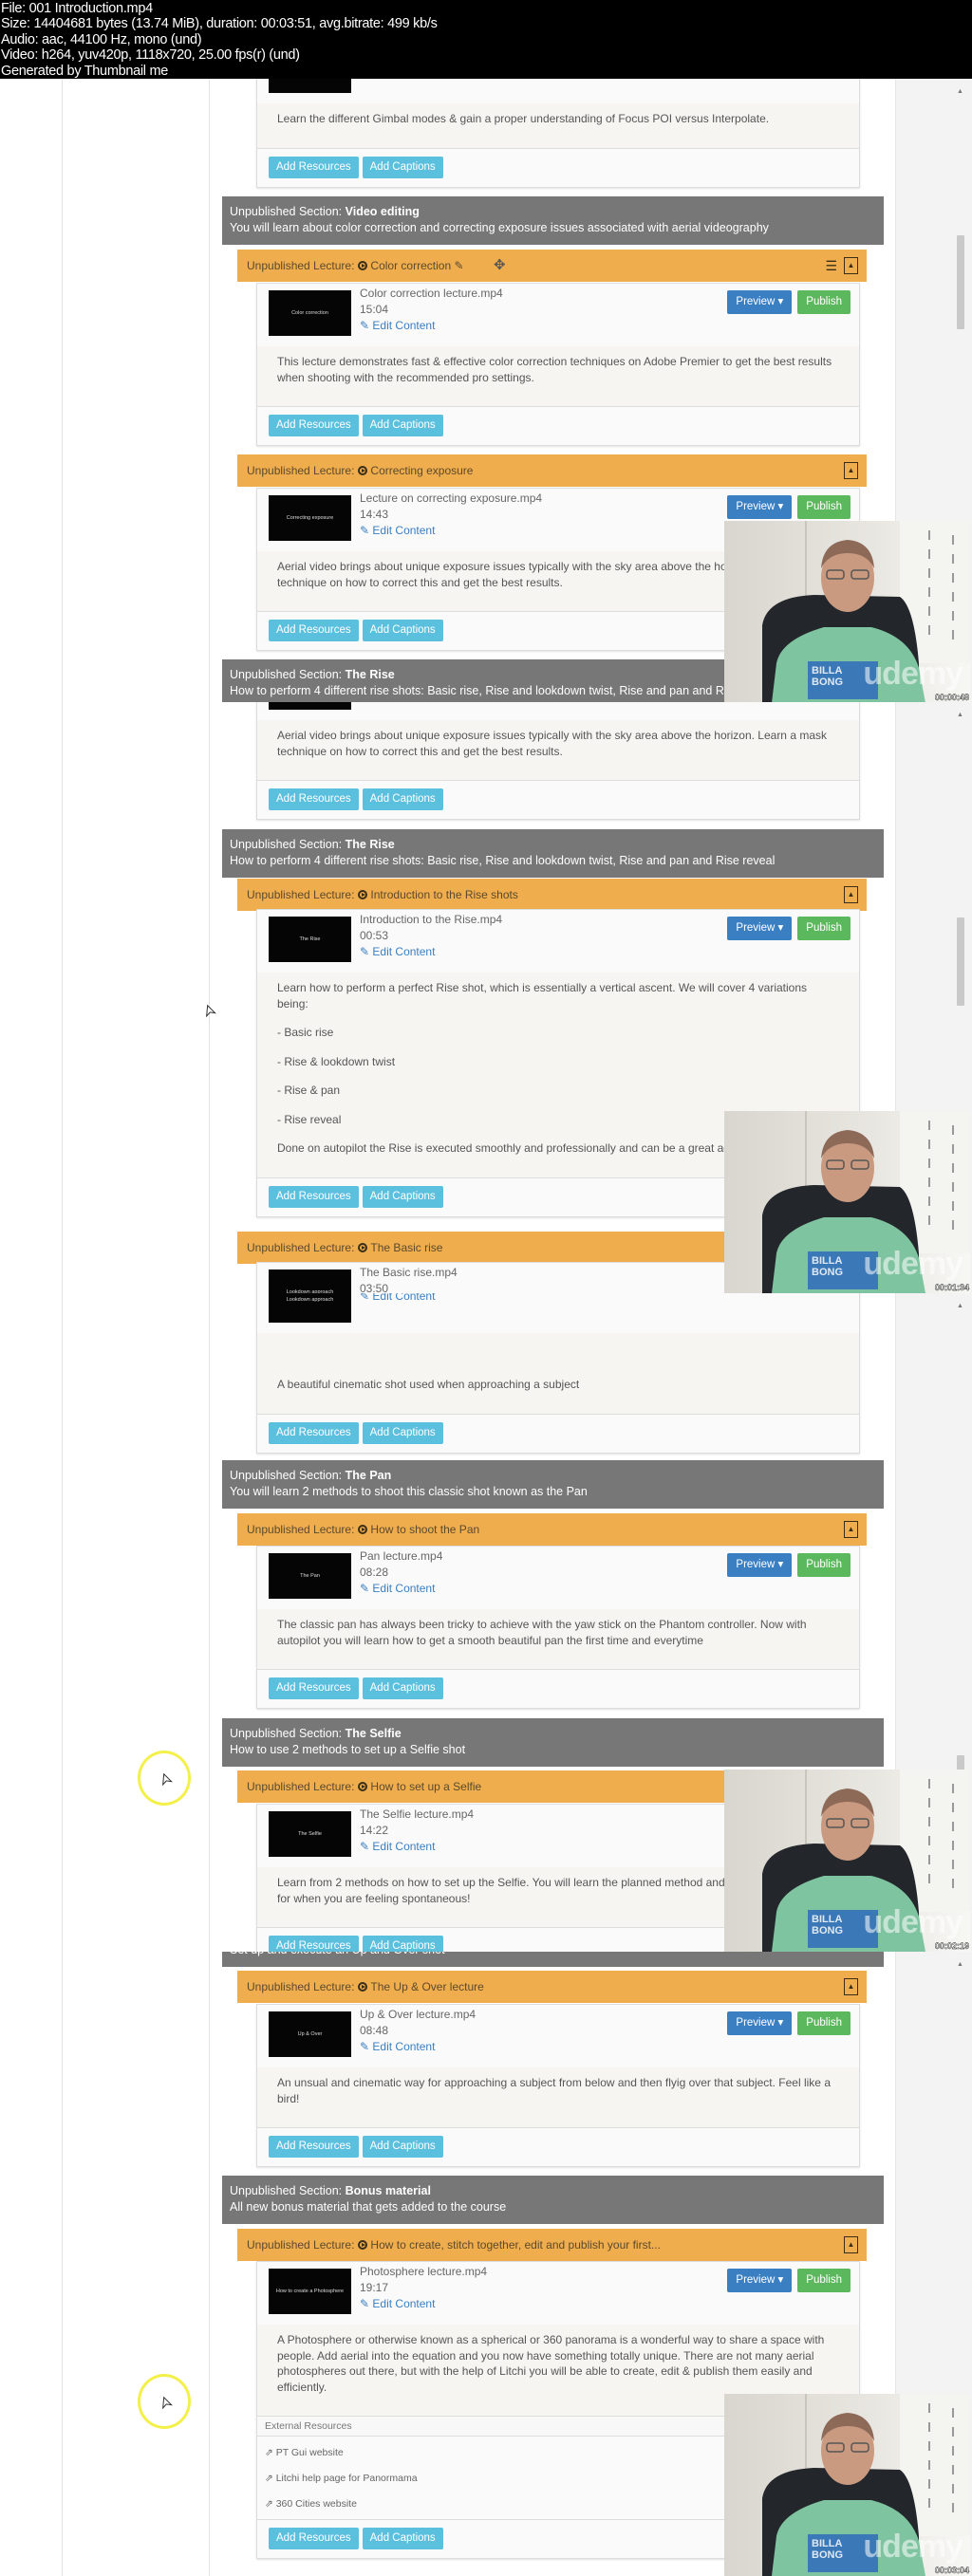 The height and width of the screenshot is (2576, 972). I want to click on play-circle-icon, so click(363, 1247).